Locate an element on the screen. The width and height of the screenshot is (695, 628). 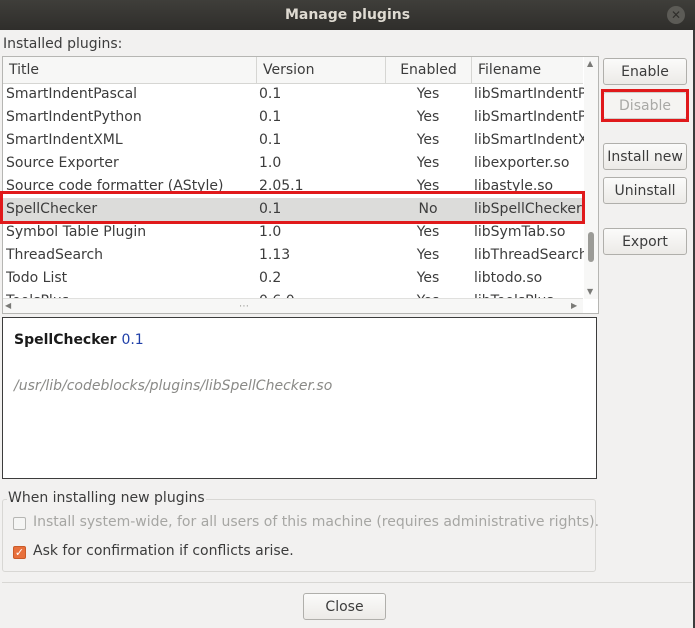
table-row: ThreadSearch 1.13 Yes libThreadSearch is located at coordinates (293, 255).